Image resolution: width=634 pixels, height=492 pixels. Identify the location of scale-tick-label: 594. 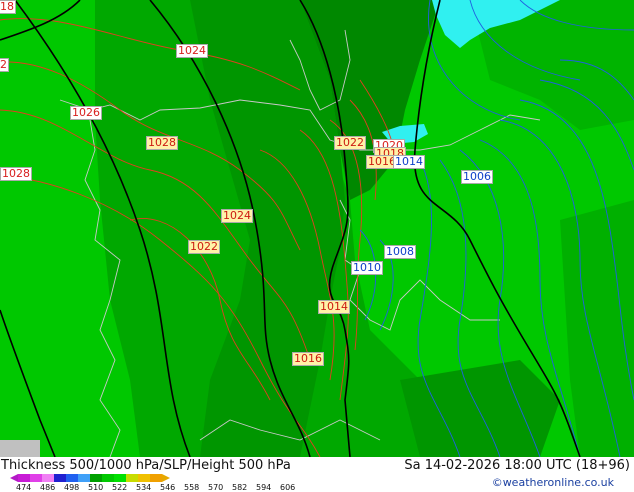
(264, 487).